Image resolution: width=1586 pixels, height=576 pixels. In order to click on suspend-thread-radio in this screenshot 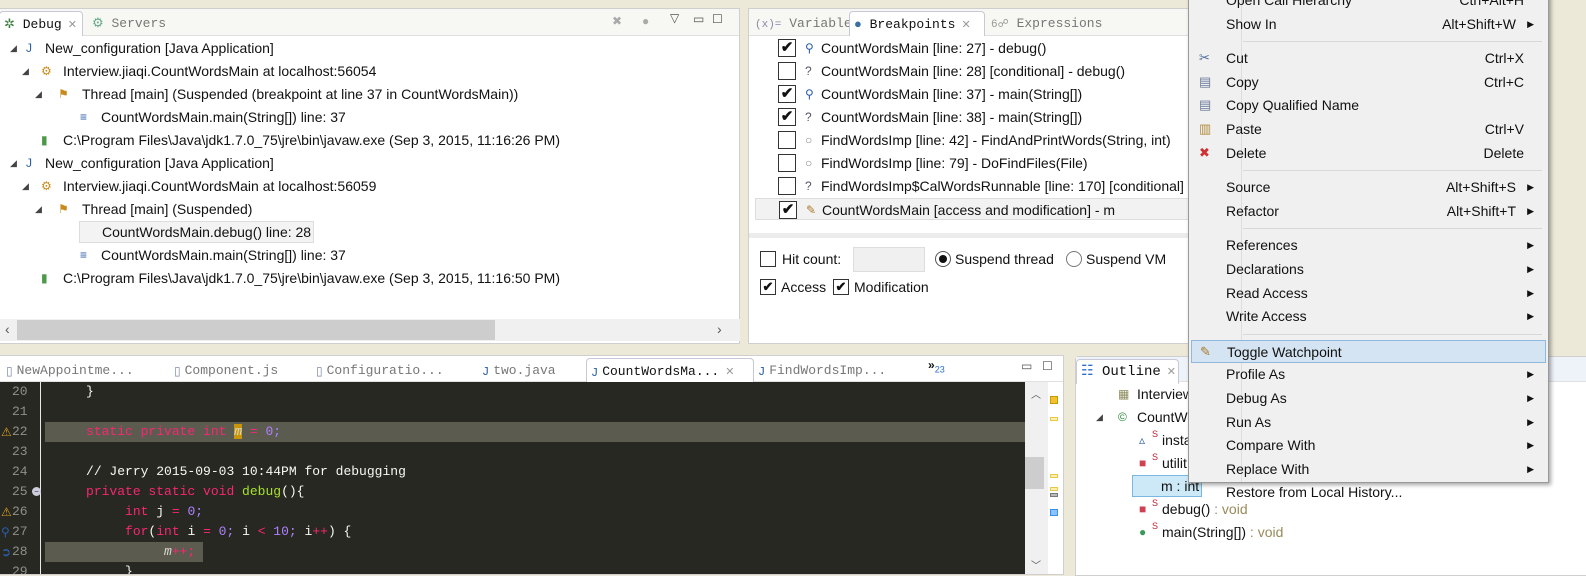, I will do `click(943, 259)`.